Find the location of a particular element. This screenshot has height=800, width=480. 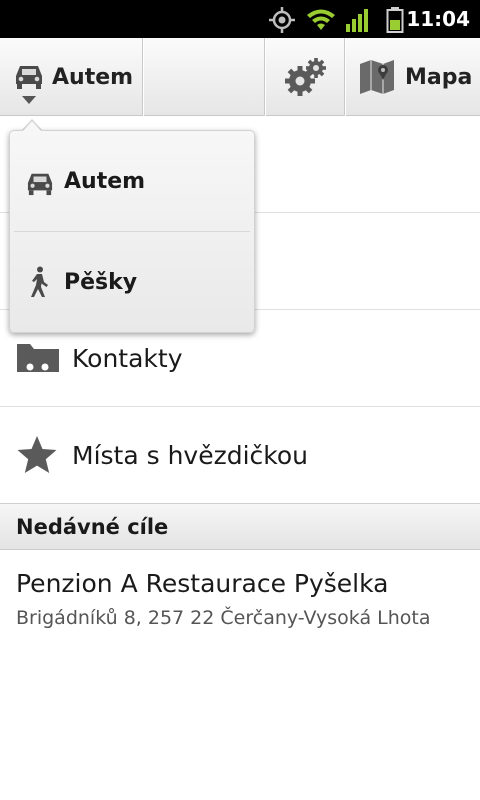

list-item-label: Místa s hvězdičkou is located at coordinates (190, 455).